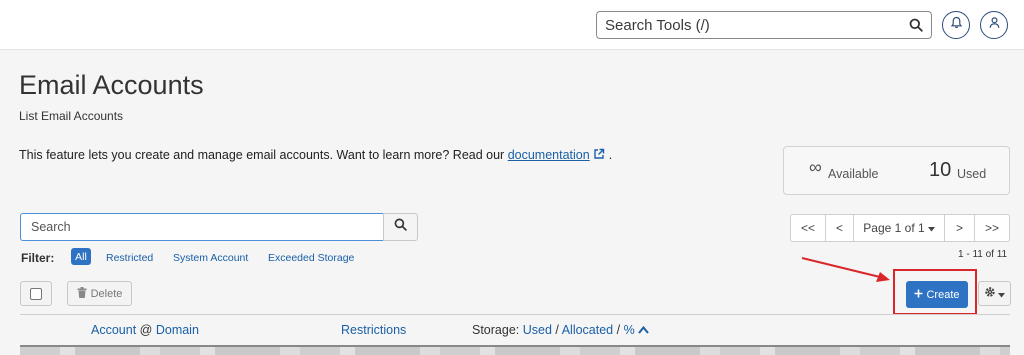 The image size is (1024, 355). What do you see at coordinates (610, 155) in the screenshot?
I see `description-end: .` at bounding box center [610, 155].